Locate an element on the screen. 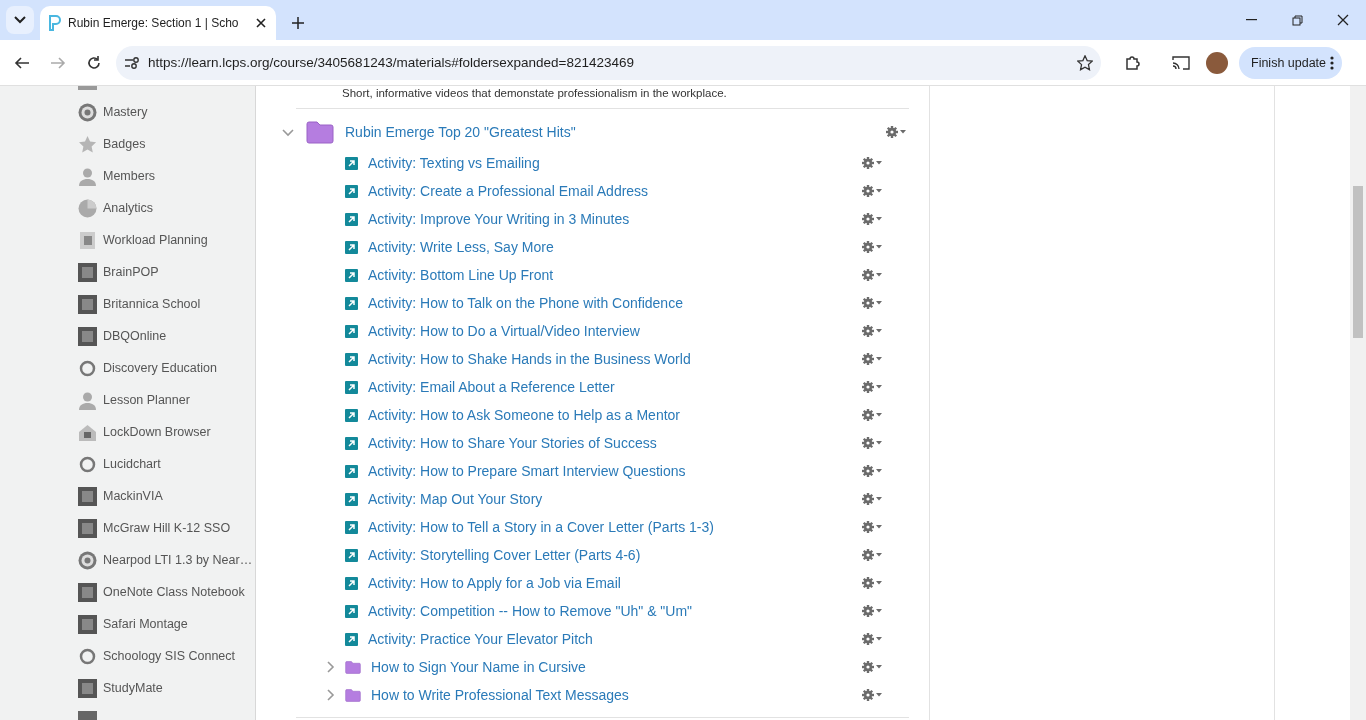  activity-link: Activity: Map Out Your Story is located at coordinates (455, 499).